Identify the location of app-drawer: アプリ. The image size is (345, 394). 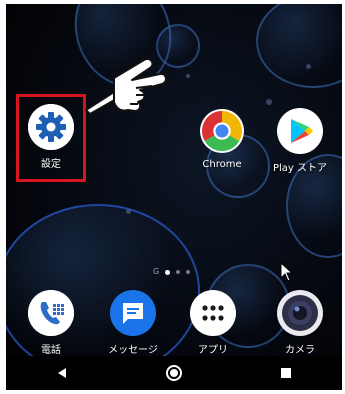
(213, 323).